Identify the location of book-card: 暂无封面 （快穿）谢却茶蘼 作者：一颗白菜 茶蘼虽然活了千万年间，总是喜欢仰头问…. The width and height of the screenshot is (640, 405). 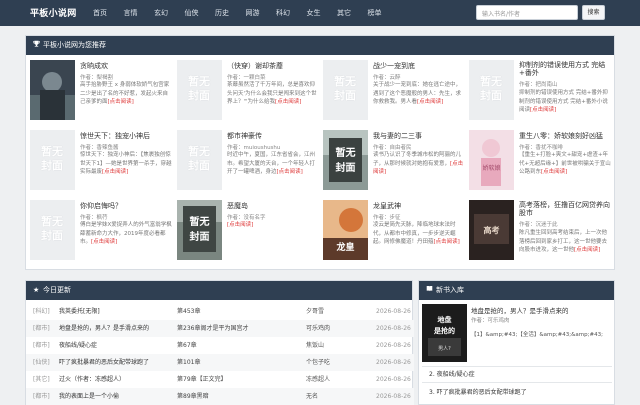
(249, 90).